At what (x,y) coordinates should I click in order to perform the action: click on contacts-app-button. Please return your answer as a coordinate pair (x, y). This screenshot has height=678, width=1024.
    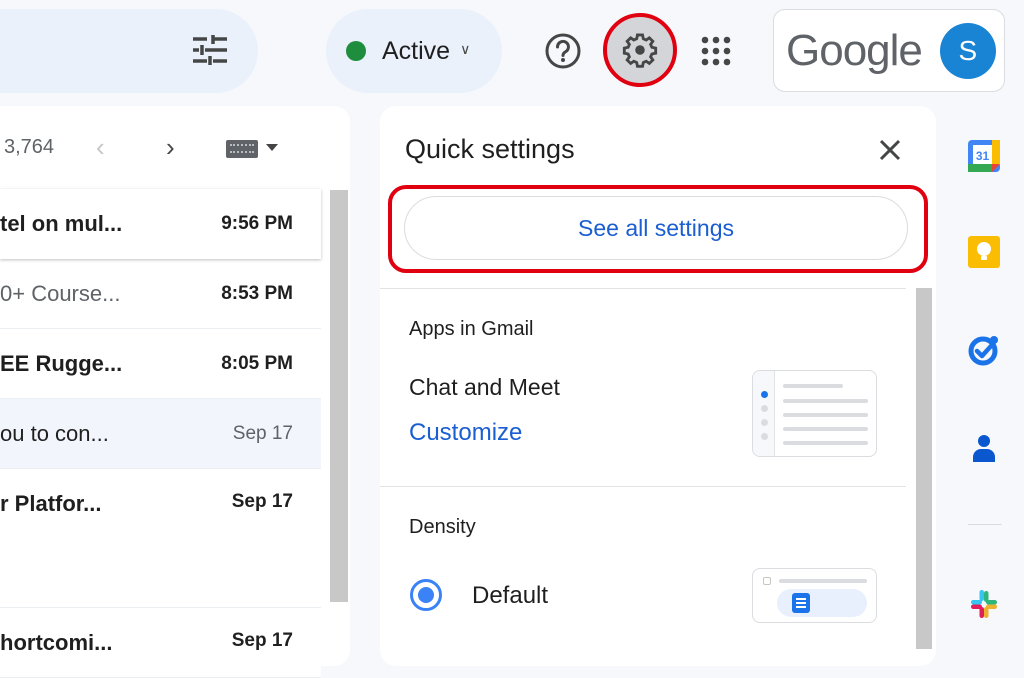
    Looking at the image, I should click on (984, 448).